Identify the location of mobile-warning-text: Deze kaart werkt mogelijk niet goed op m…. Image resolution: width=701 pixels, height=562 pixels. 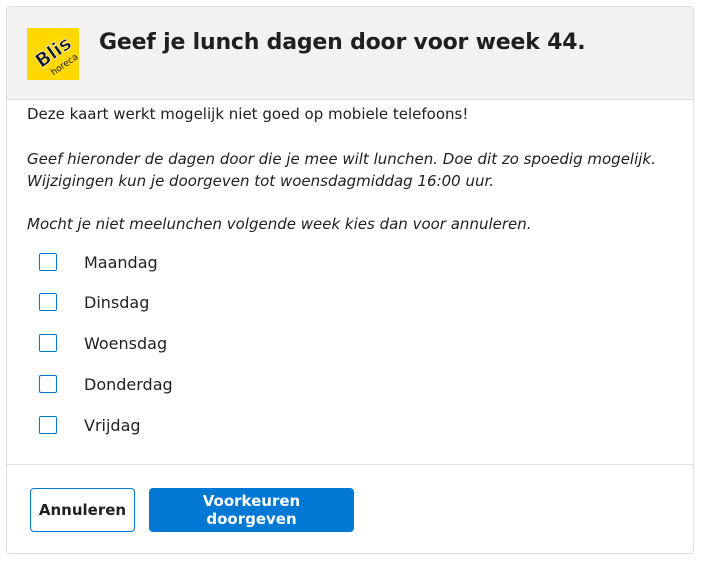
(248, 114).